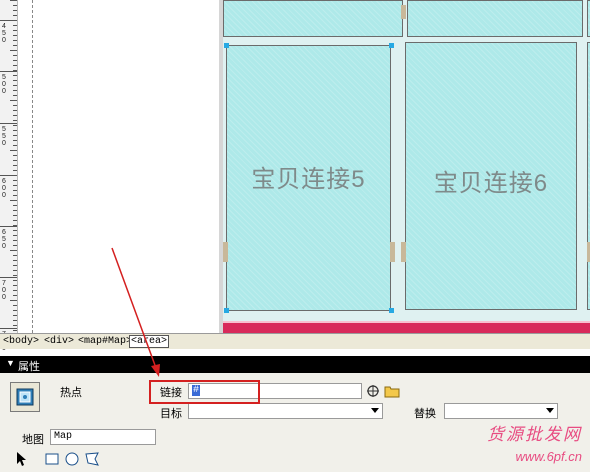 The height and width of the screenshot is (472, 590). Describe the element at coordinates (59, 341) in the screenshot. I see `tag-div: <div>` at that location.